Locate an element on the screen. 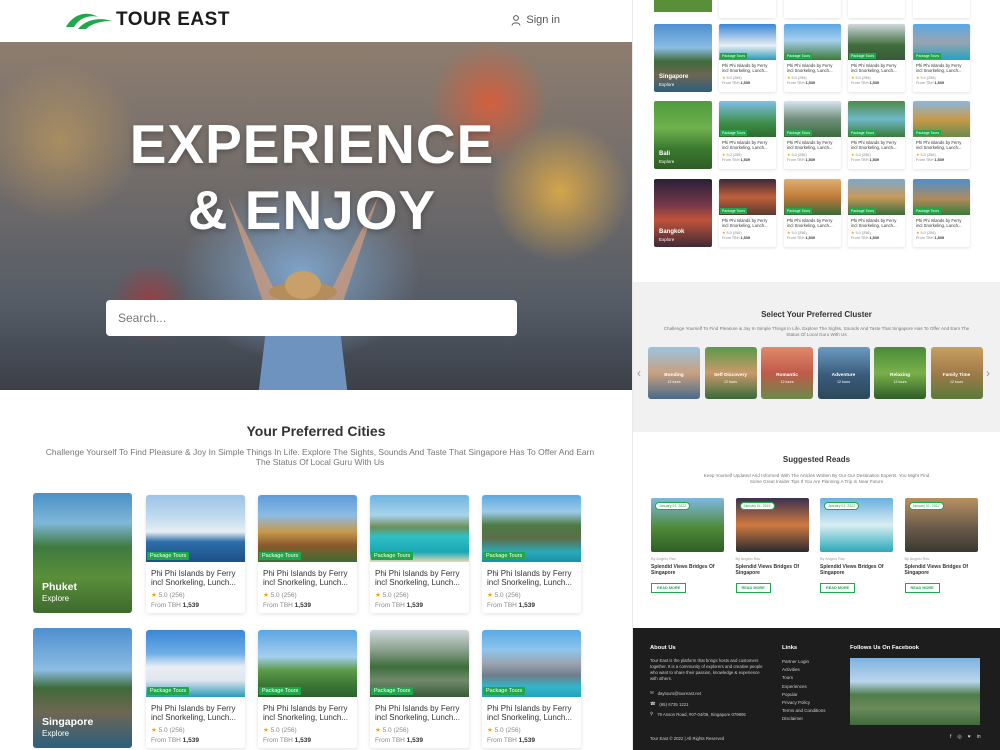 This screenshot has width=1000, height=750. mail-icon: ✉ is located at coordinates (652, 692).